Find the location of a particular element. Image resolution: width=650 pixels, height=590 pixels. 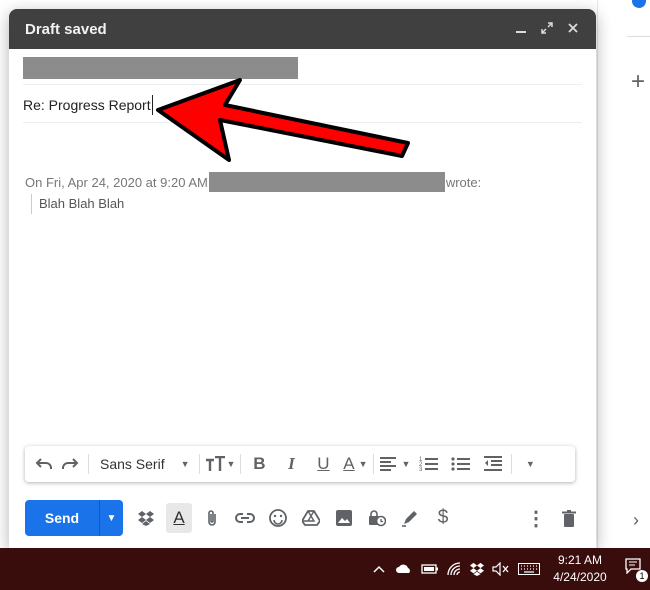

close-icon is located at coordinates (573, 29).